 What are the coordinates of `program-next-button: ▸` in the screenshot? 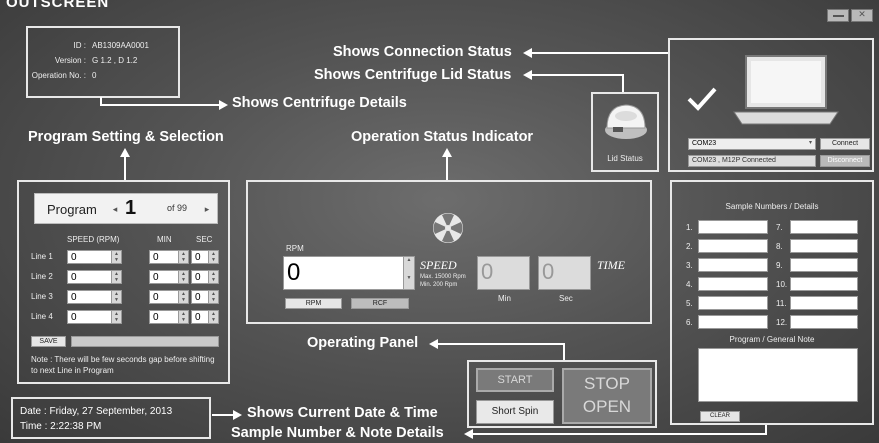 It's located at (207, 209).